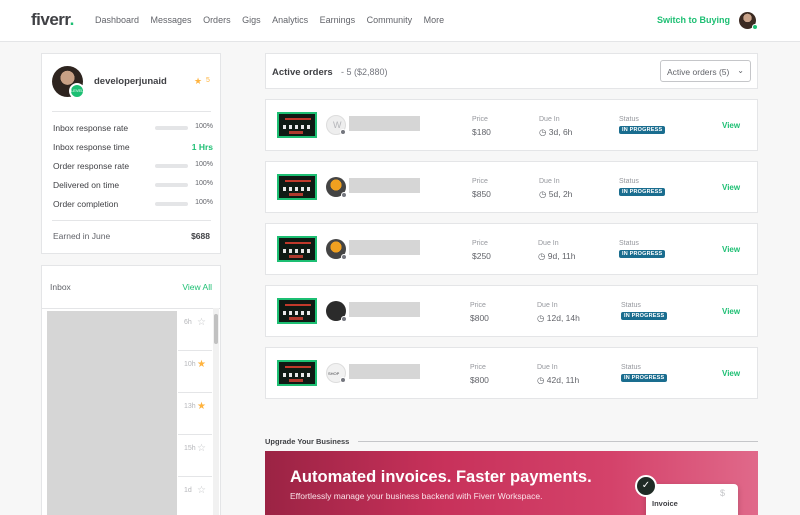 This screenshot has width=800, height=515. I want to click on switch-to-buying-link: Switch to Buying, so click(693, 20).